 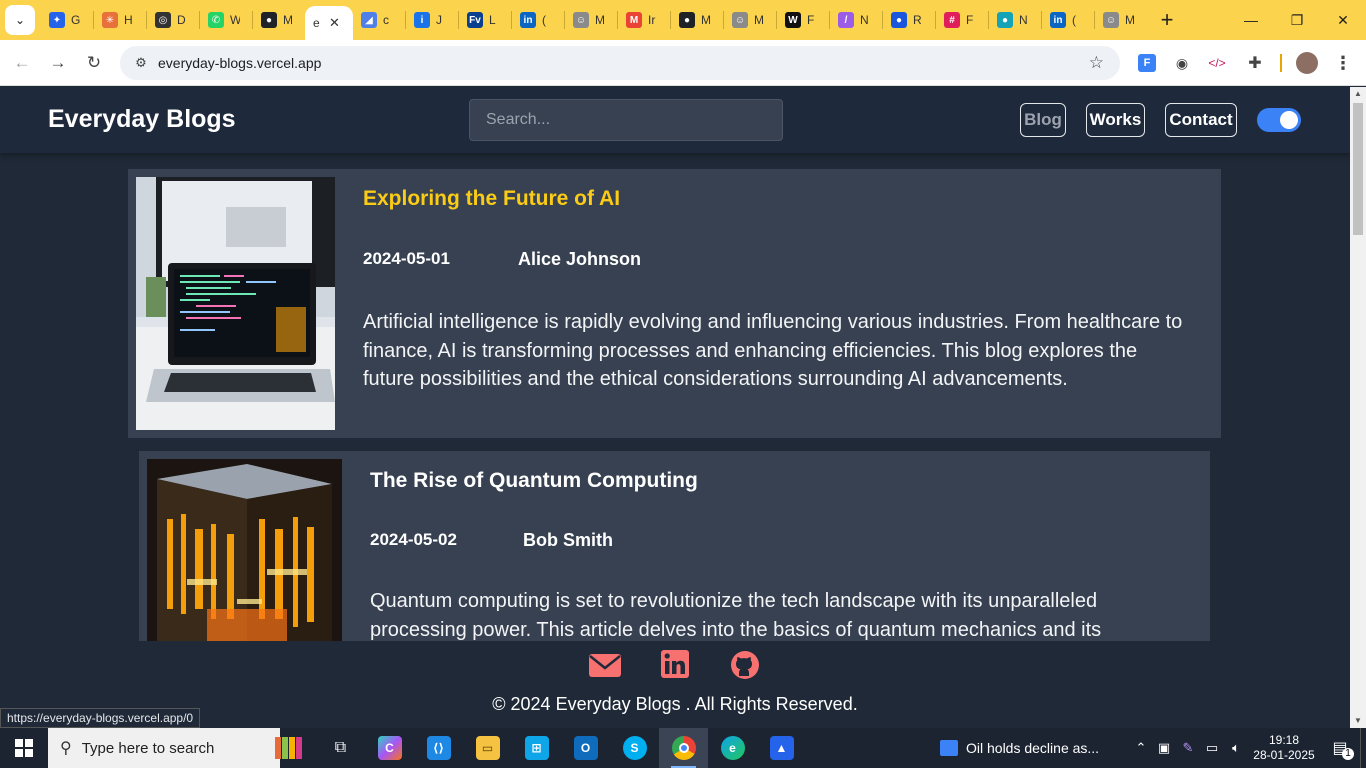 I want to click on scrollbar-thumb, so click(x=1358, y=169).